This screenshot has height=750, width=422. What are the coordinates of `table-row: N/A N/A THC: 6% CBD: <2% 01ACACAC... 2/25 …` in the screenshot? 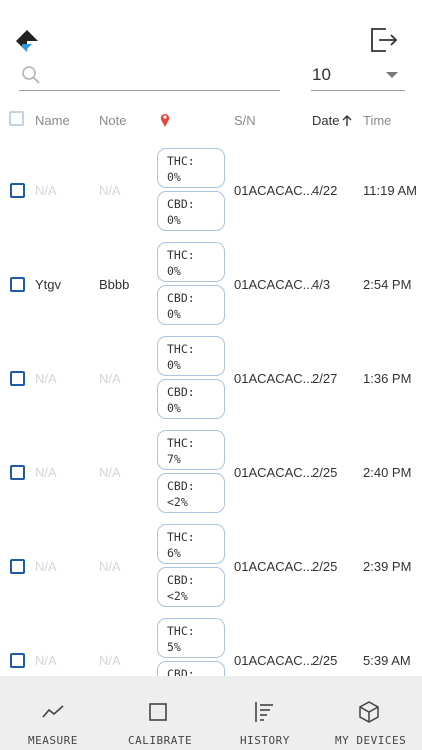 It's located at (211, 567).